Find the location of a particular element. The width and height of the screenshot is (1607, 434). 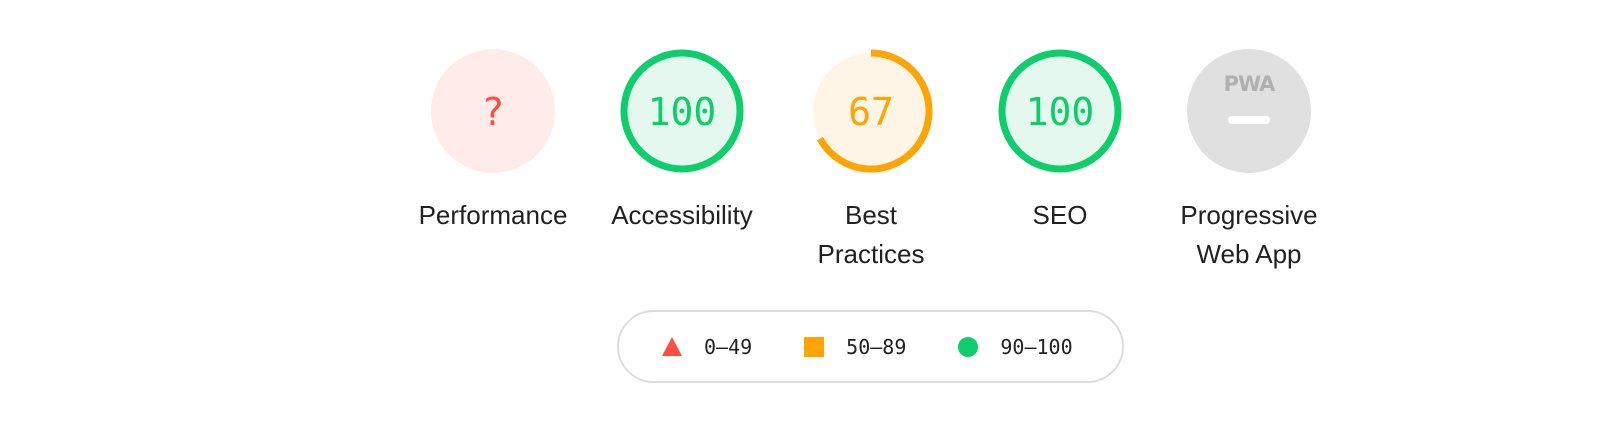

pwa-badge-icon: PWA is located at coordinates (1250, 84).